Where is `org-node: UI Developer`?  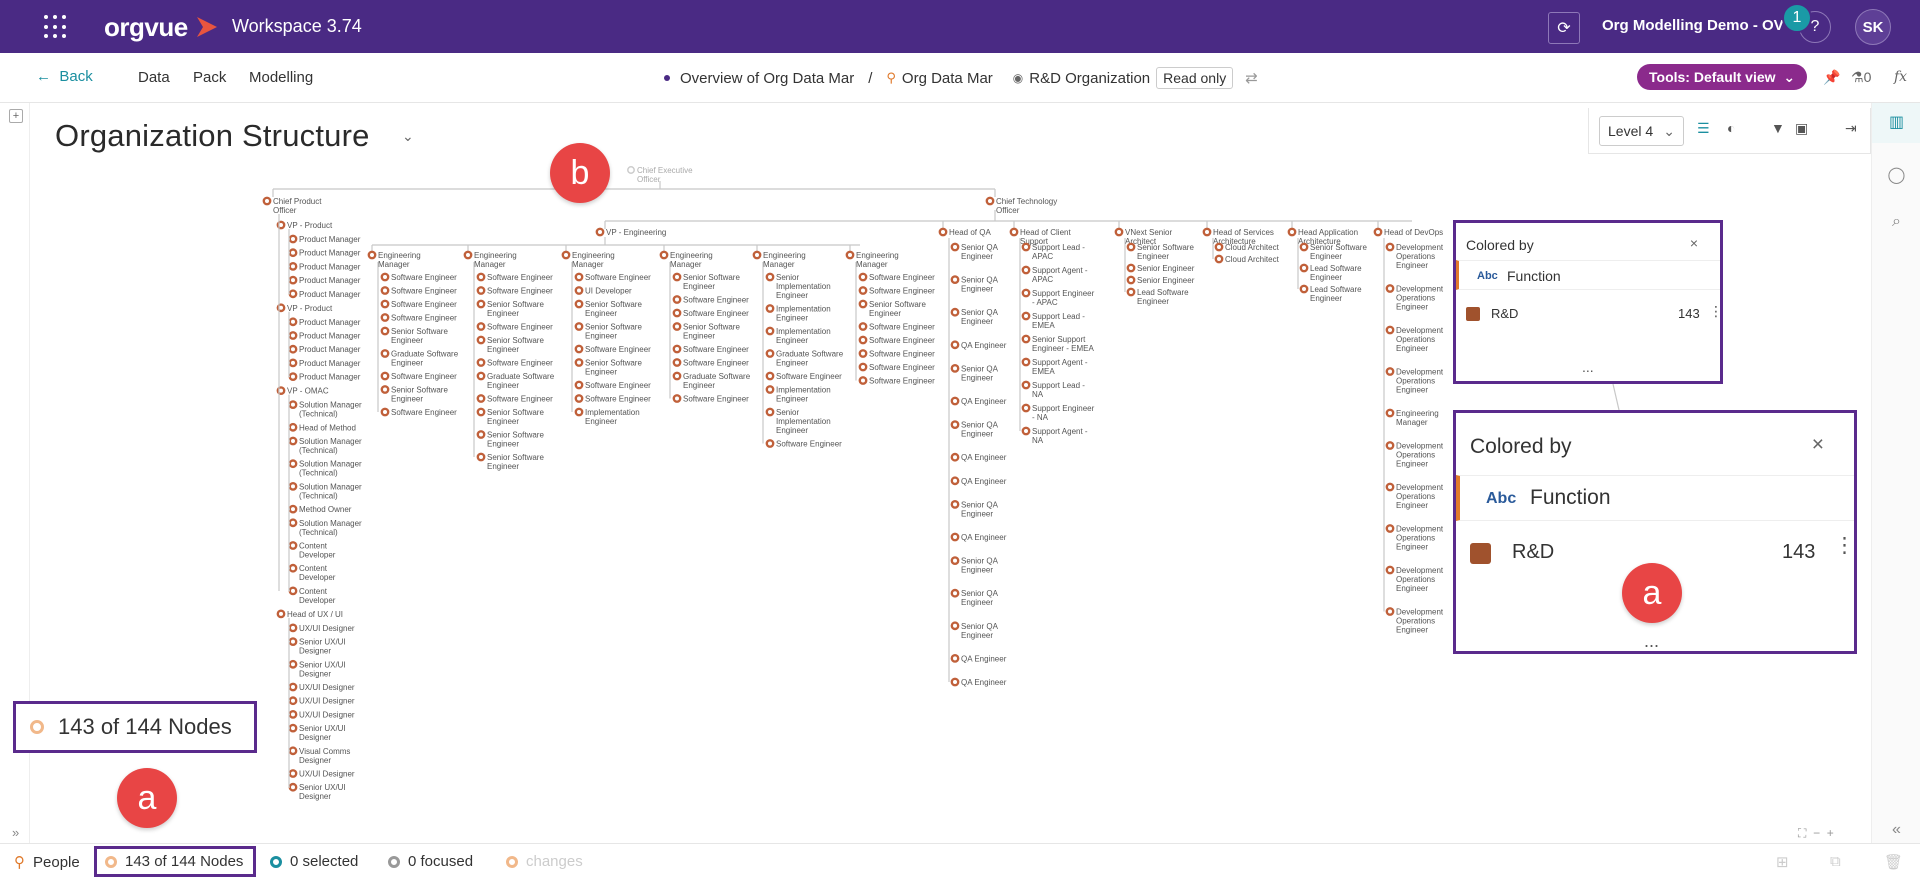 org-node: UI Developer is located at coordinates (603, 291).